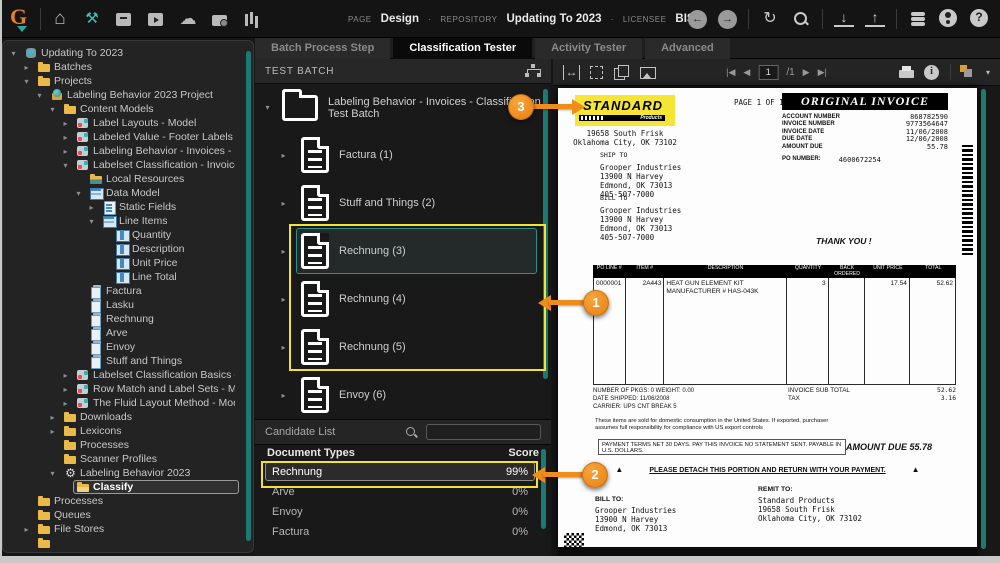 This screenshot has width=1000, height=563. What do you see at coordinates (768, 72) in the screenshot?
I see `page-number-input` at bounding box center [768, 72].